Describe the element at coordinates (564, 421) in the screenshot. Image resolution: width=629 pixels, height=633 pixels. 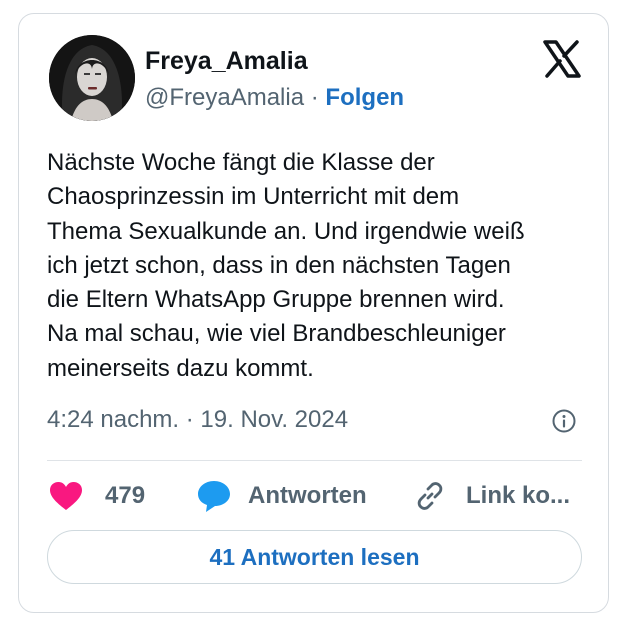
I see `info-icon` at that location.